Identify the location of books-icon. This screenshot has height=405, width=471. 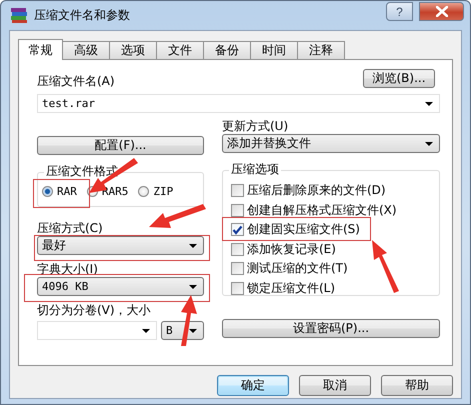
(19, 15).